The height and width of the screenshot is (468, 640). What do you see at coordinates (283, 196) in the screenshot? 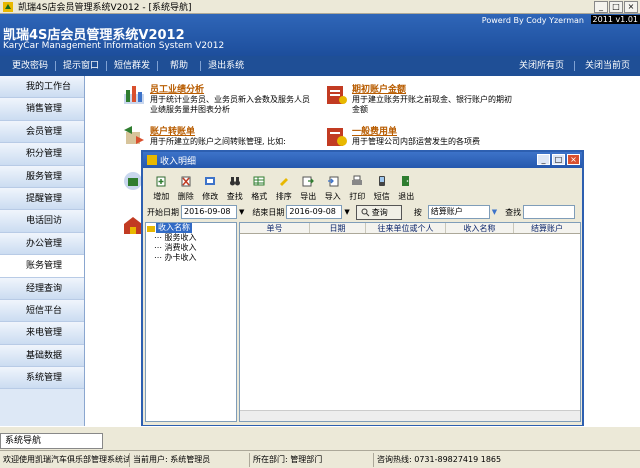
I see `toolbar-label: 排序` at bounding box center [283, 196].